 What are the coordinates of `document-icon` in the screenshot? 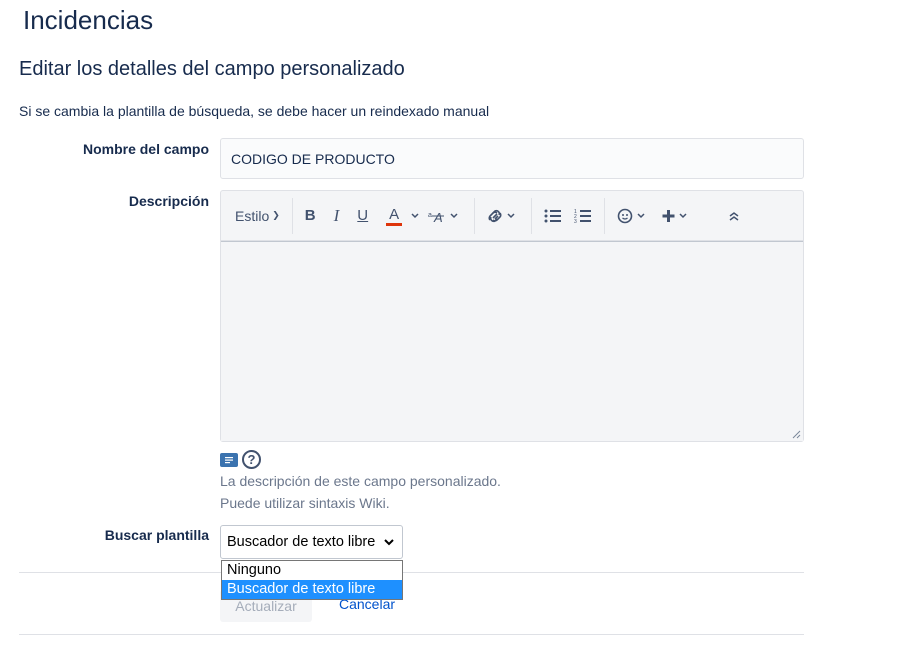 It's located at (229, 459).